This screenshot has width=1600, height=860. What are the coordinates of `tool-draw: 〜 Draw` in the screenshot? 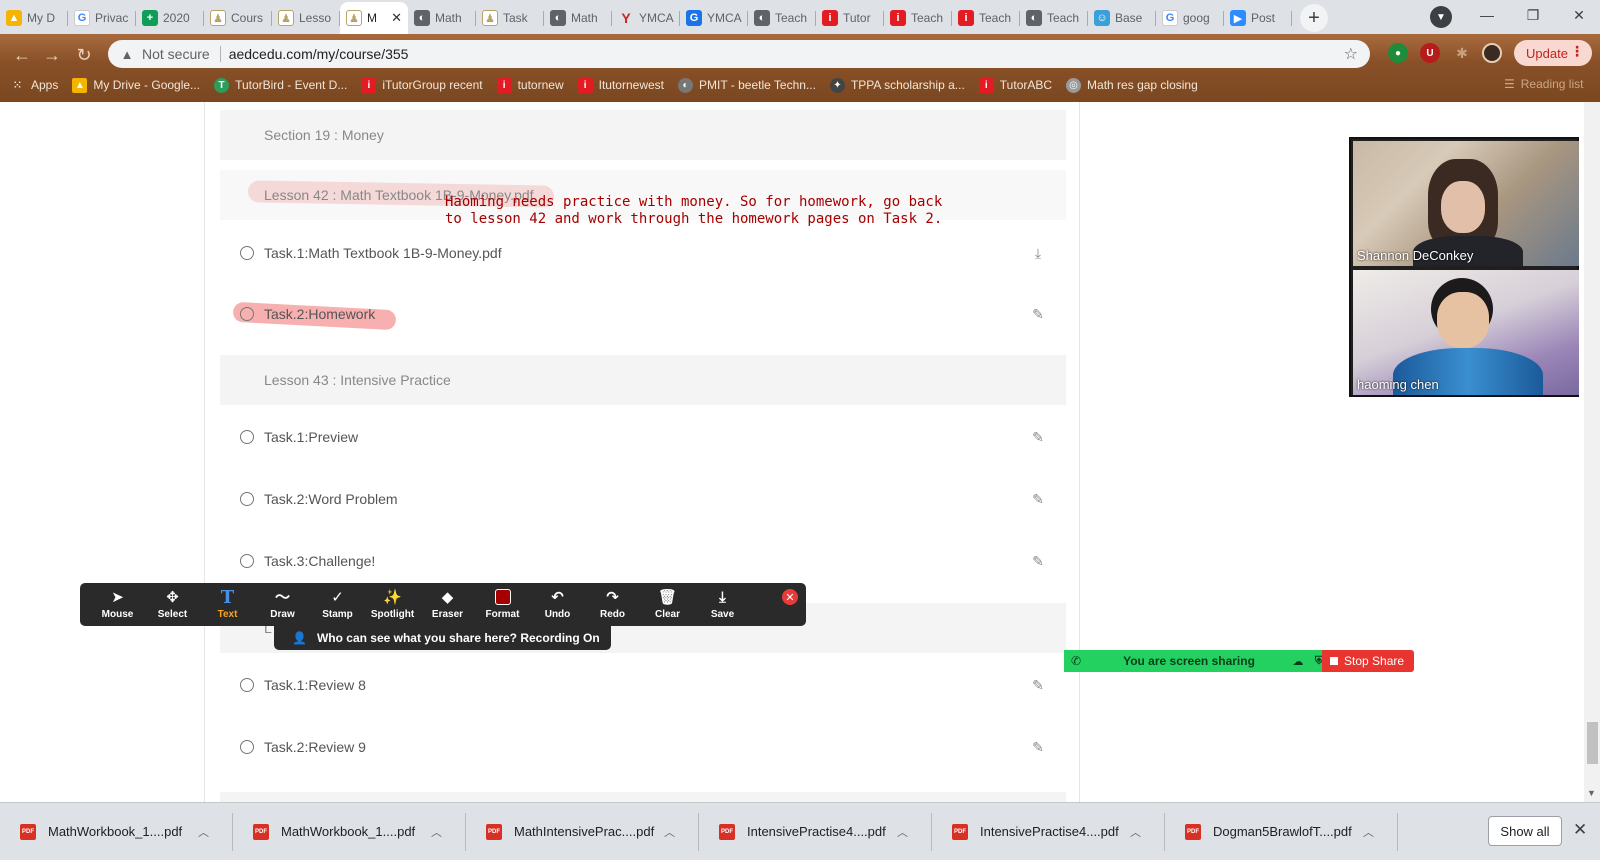 It's located at (282, 604).